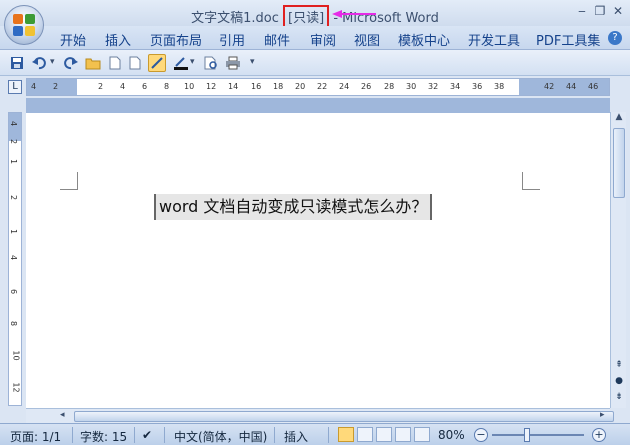  What do you see at coordinates (538, 435) in the screenshot?
I see `zoom-slider` at bounding box center [538, 435].